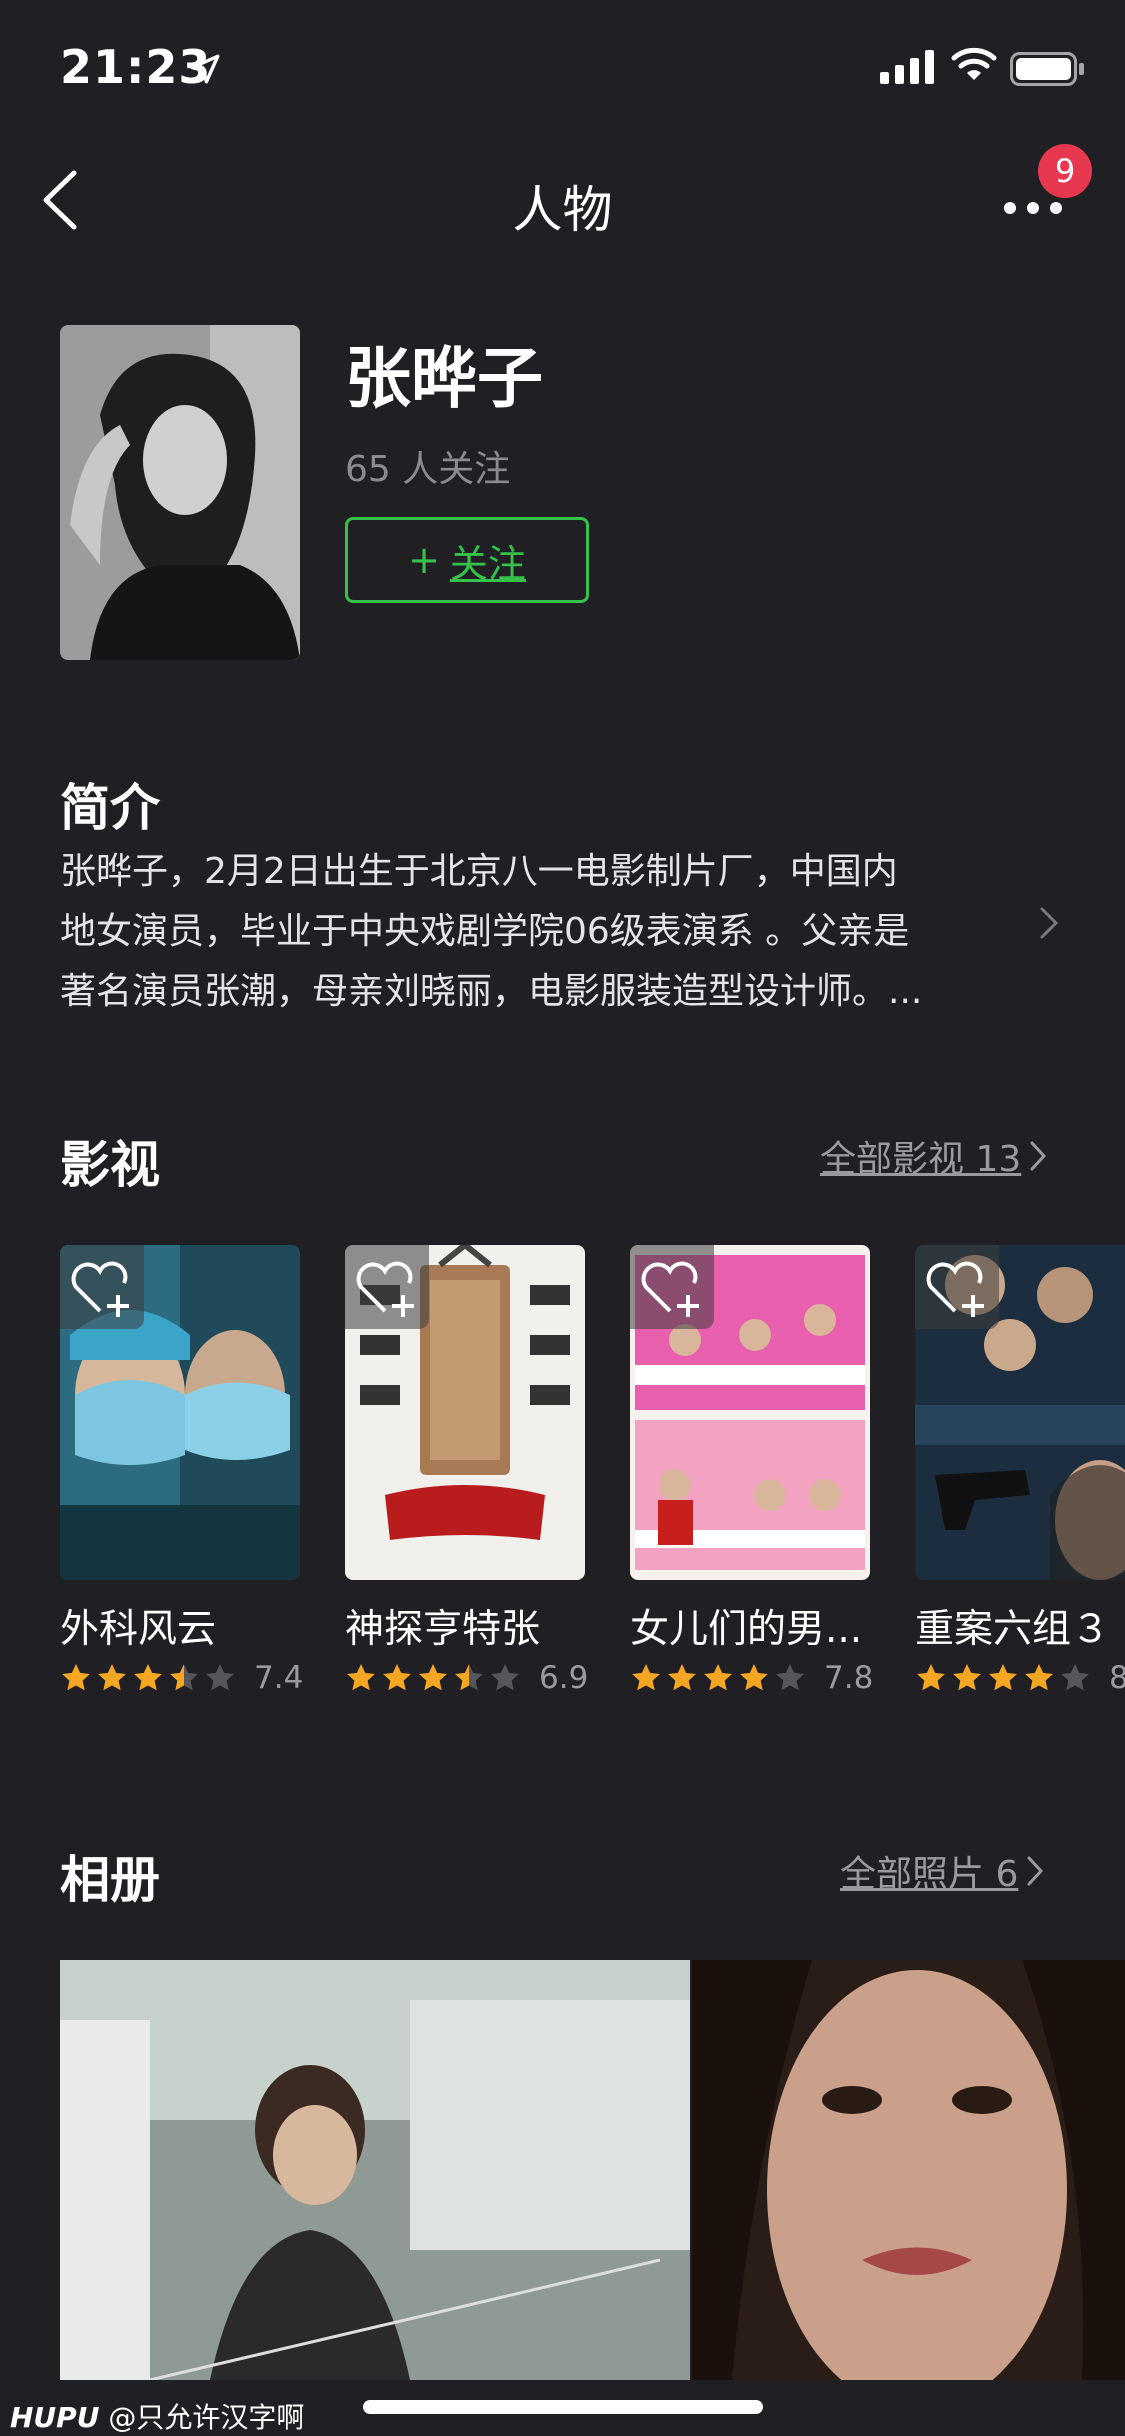 This screenshot has width=1125, height=2436. What do you see at coordinates (929, 1874) in the screenshot?
I see `all-photos-label: 全部照片 6` at bounding box center [929, 1874].